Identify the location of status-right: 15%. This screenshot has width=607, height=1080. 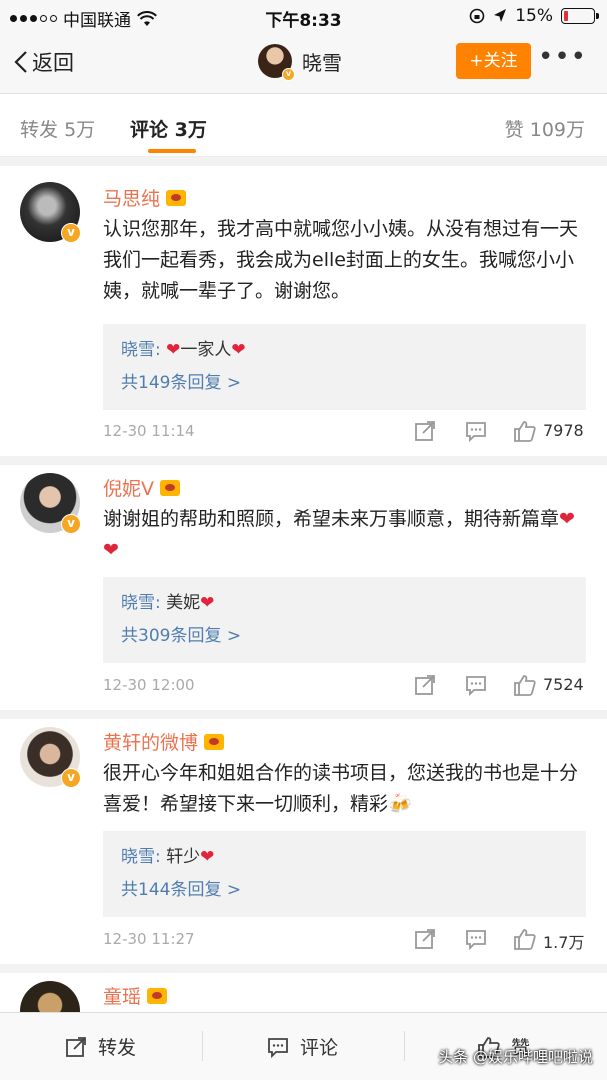
(534, 16).